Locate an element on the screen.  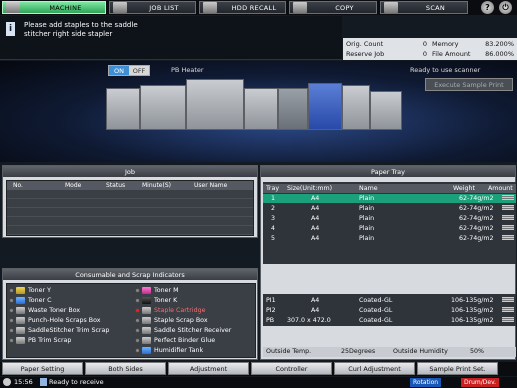
consumable-toner-k: Toner K is located at coordinates (156, 300).